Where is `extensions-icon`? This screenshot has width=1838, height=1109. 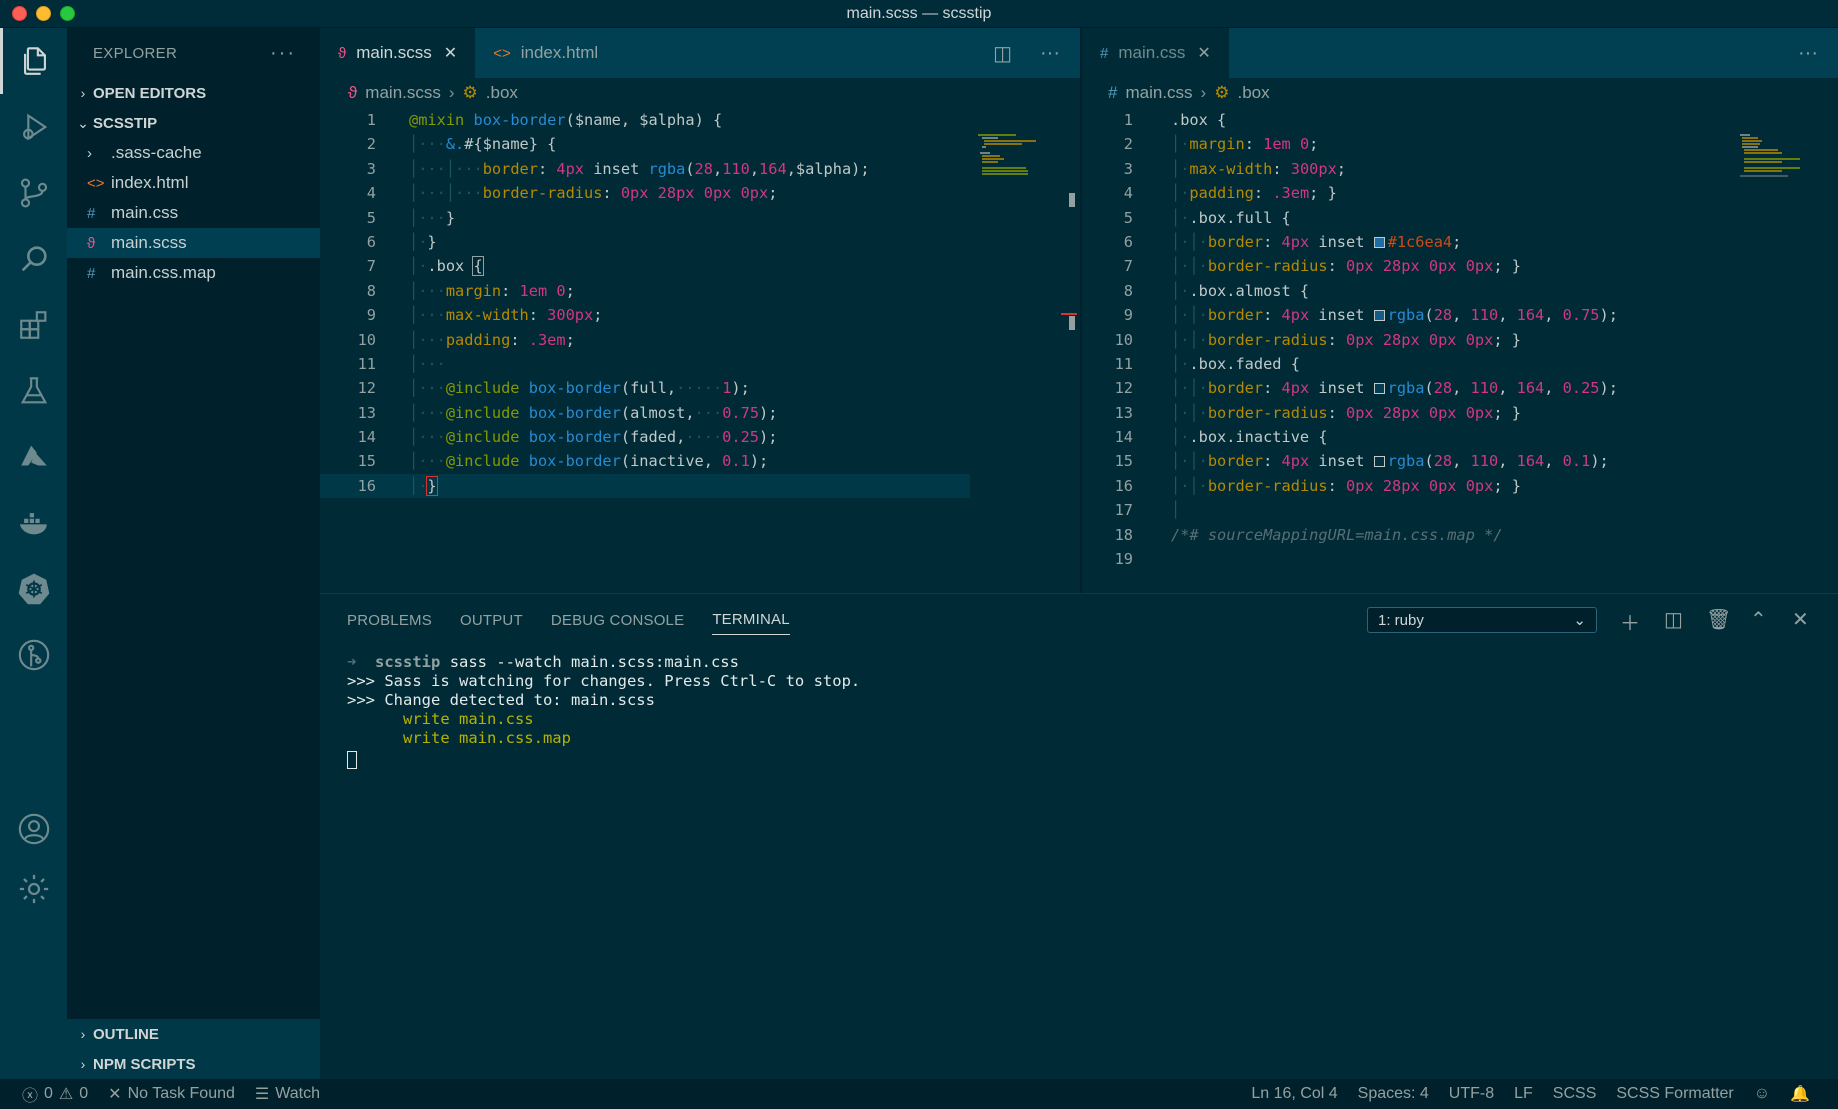 extensions-icon is located at coordinates (32, 325).